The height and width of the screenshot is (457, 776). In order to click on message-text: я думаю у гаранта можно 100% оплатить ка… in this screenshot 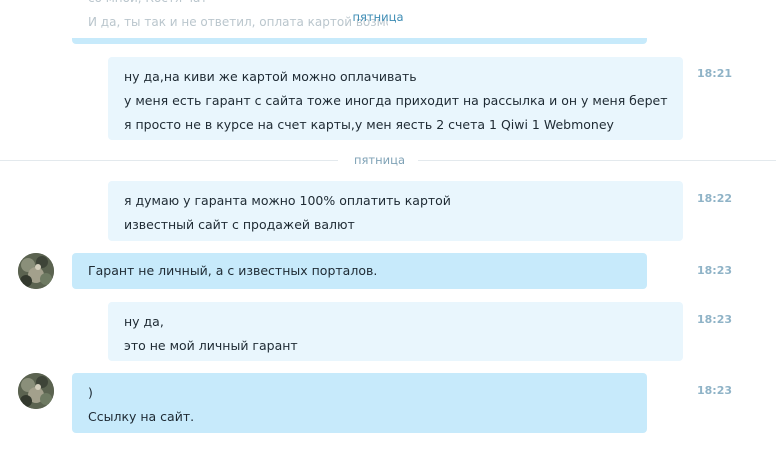, I will do `click(287, 200)`.